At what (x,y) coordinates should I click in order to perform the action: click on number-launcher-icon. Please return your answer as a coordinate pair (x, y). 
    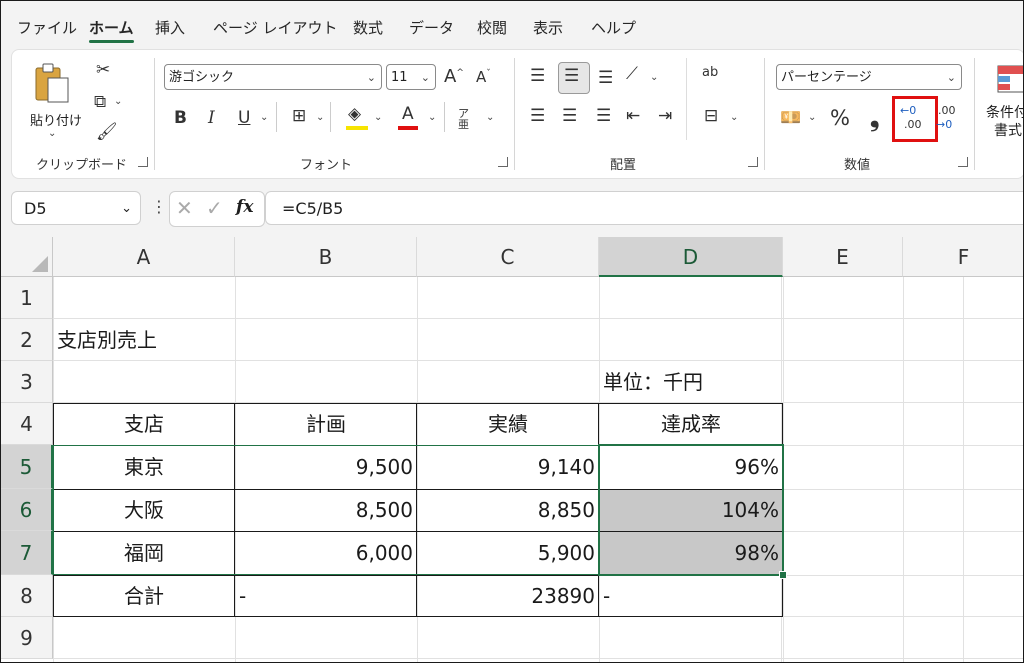
    Looking at the image, I should click on (963, 162).